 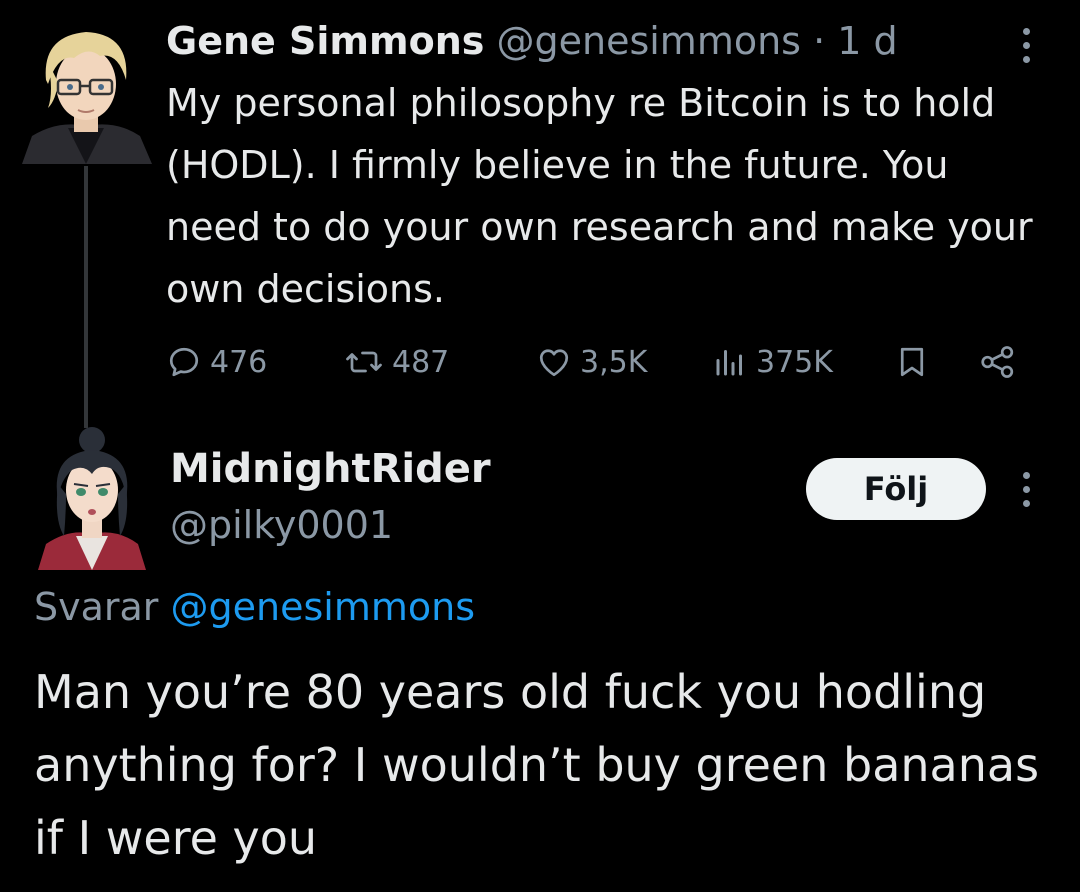 What do you see at coordinates (92, 497) in the screenshot?
I see `midnightrider-avatar` at bounding box center [92, 497].